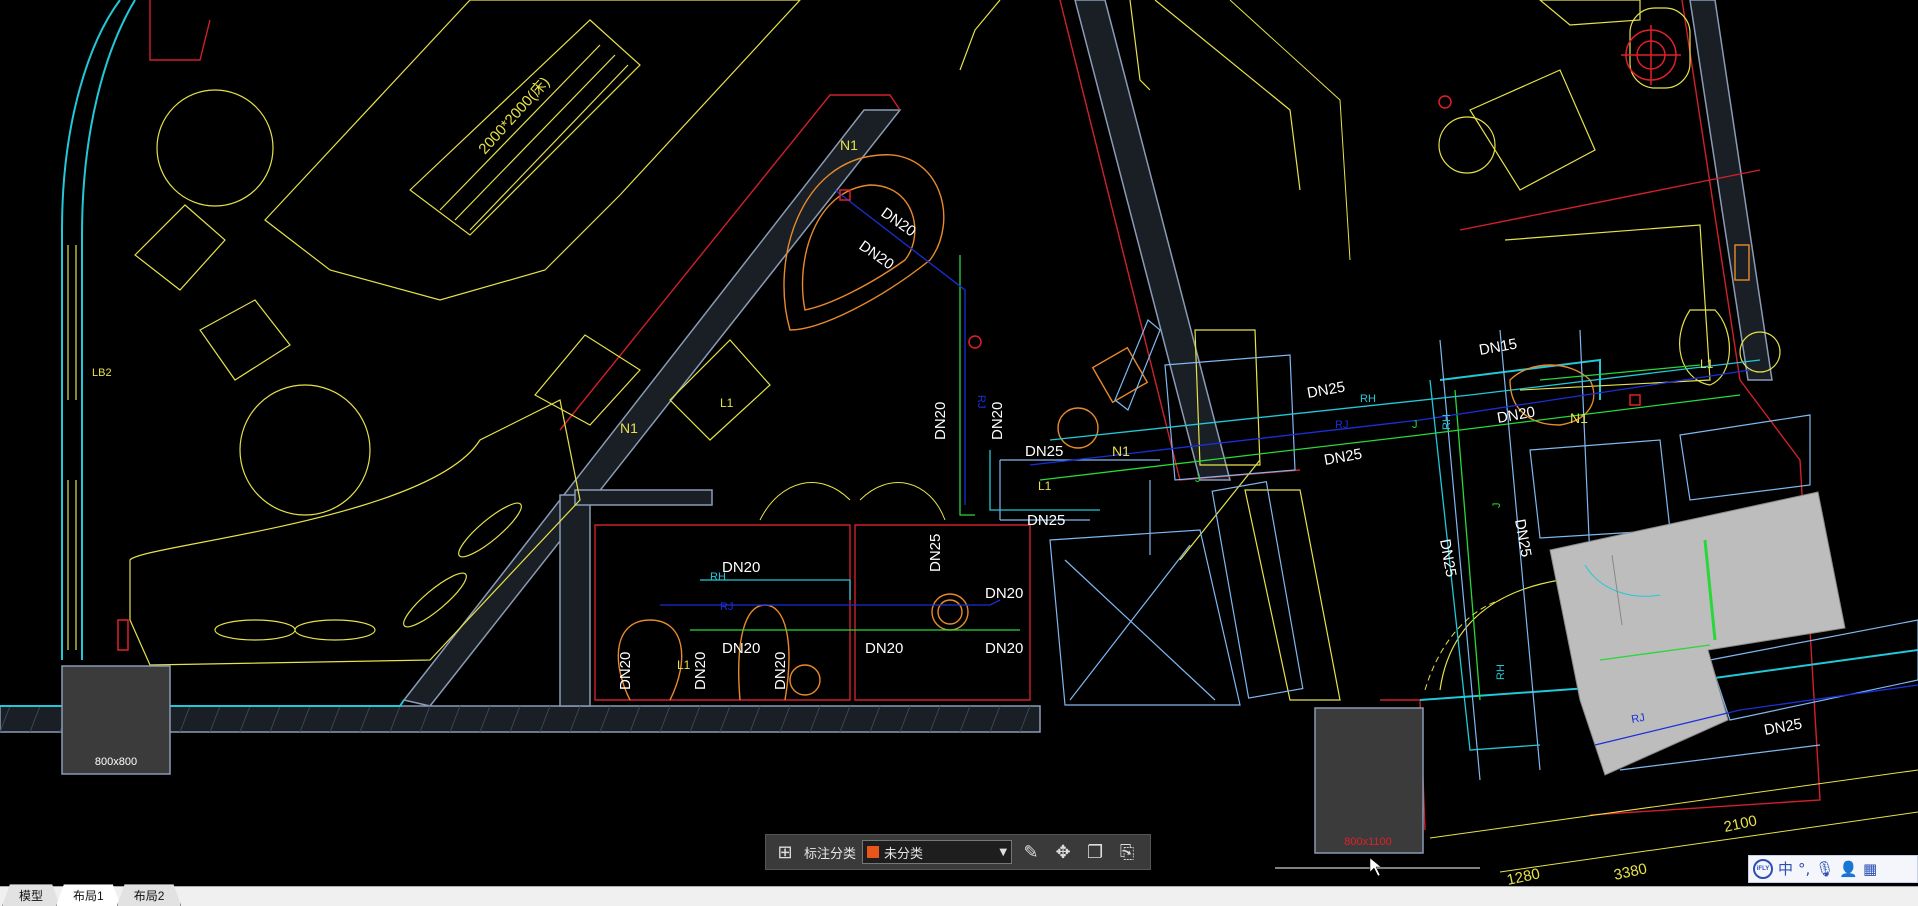 This screenshot has width=1918, height=906. I want to click on ime-toolbar: iFLY 中 °, 🎙 👤 ▦, so click(1833, 869).